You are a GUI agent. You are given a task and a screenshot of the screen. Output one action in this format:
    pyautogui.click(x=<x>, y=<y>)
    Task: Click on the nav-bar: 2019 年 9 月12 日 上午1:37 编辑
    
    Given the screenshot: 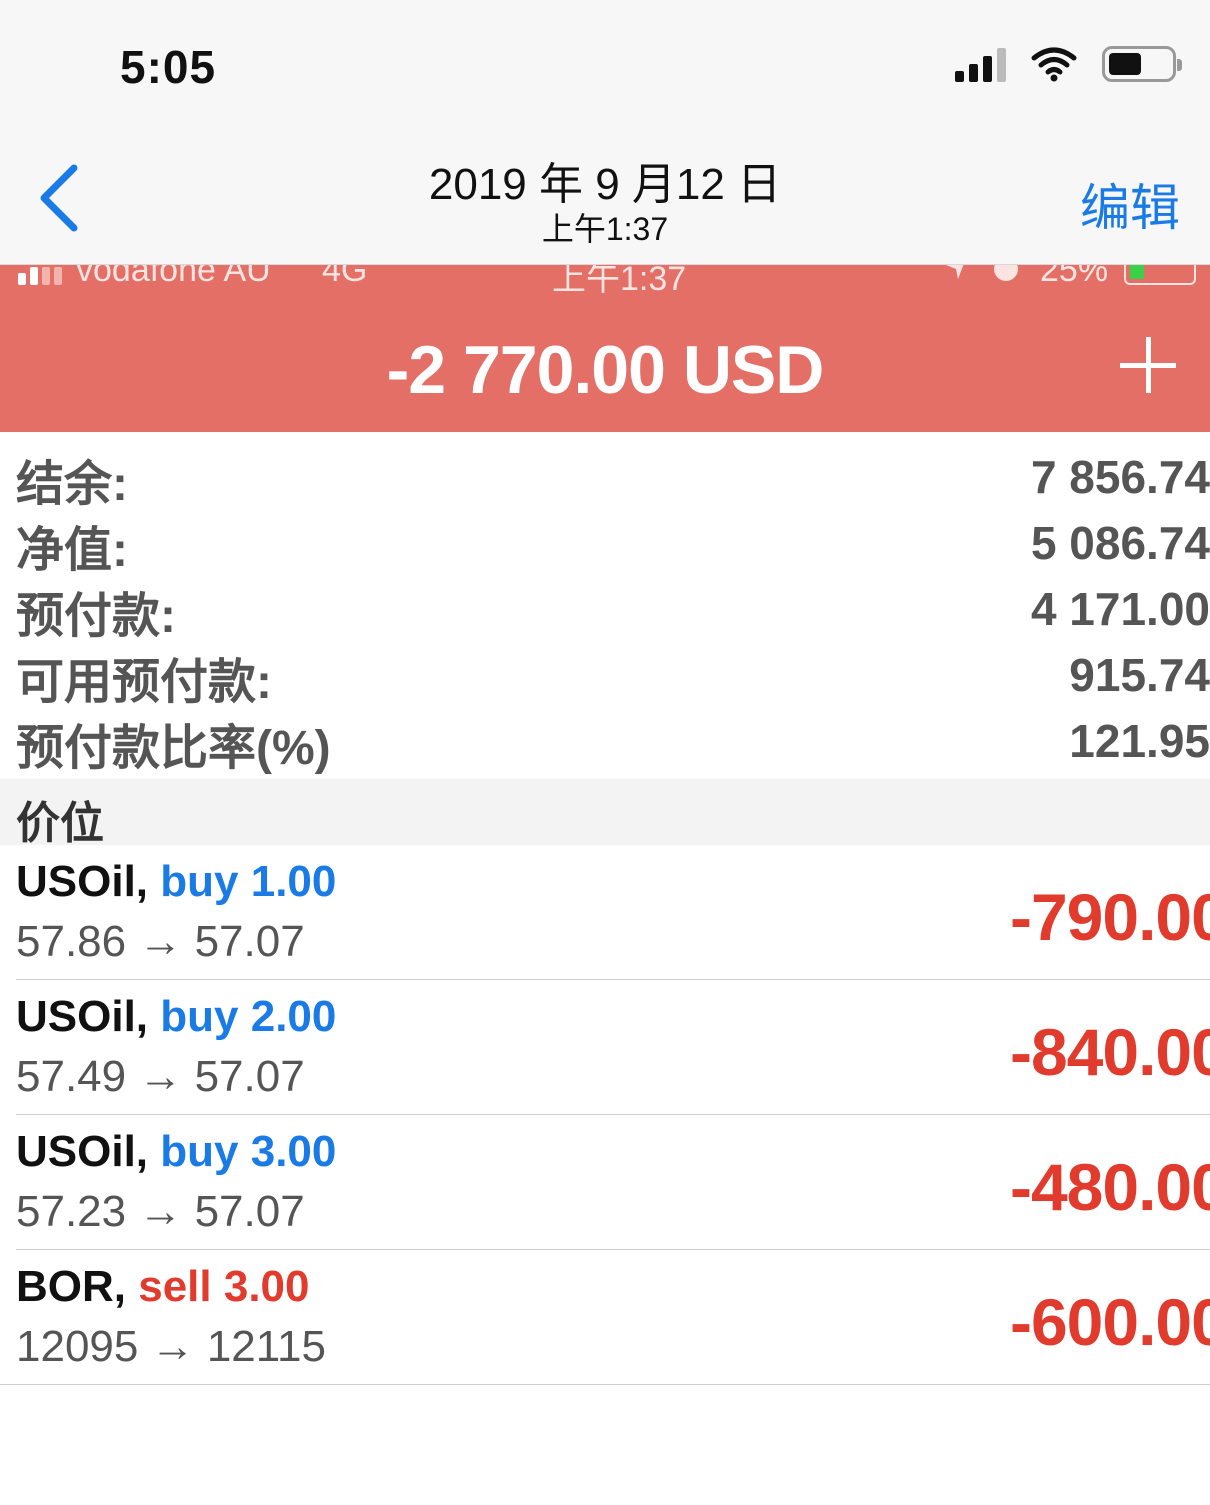 What is the action you would take?
    pyautogui.click(x=605, y=197)
    